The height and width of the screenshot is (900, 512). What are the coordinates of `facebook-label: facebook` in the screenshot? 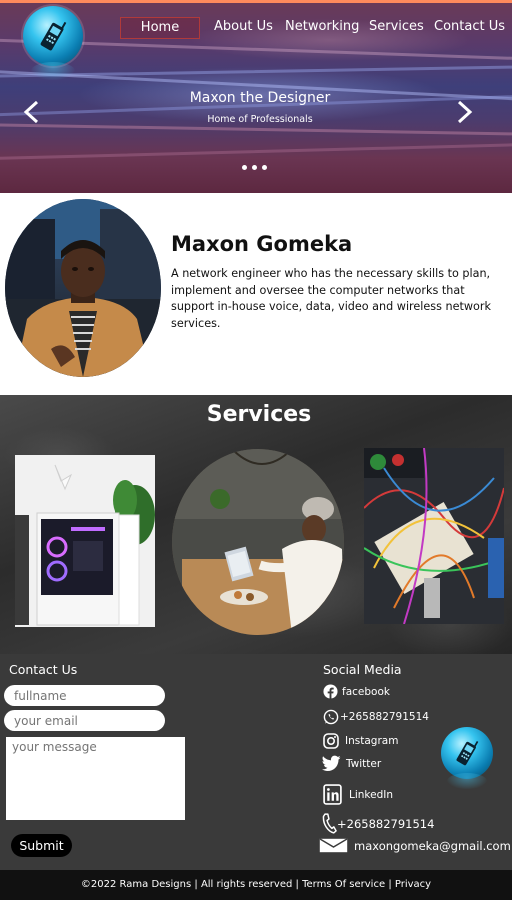 It's located at (366, 691).